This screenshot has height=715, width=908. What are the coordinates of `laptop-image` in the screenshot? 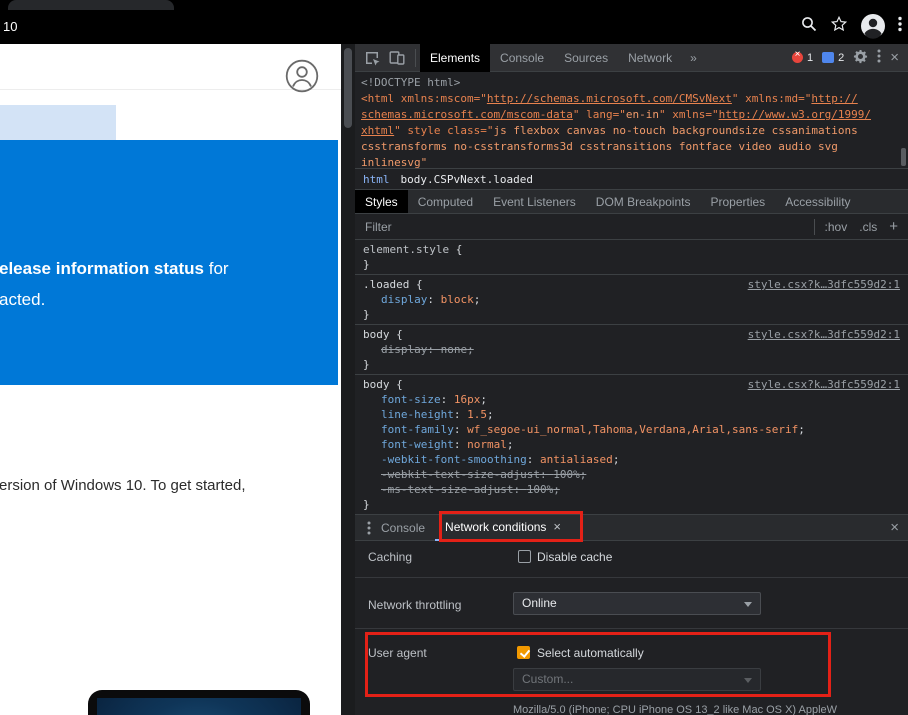 It's located at (199, 702).